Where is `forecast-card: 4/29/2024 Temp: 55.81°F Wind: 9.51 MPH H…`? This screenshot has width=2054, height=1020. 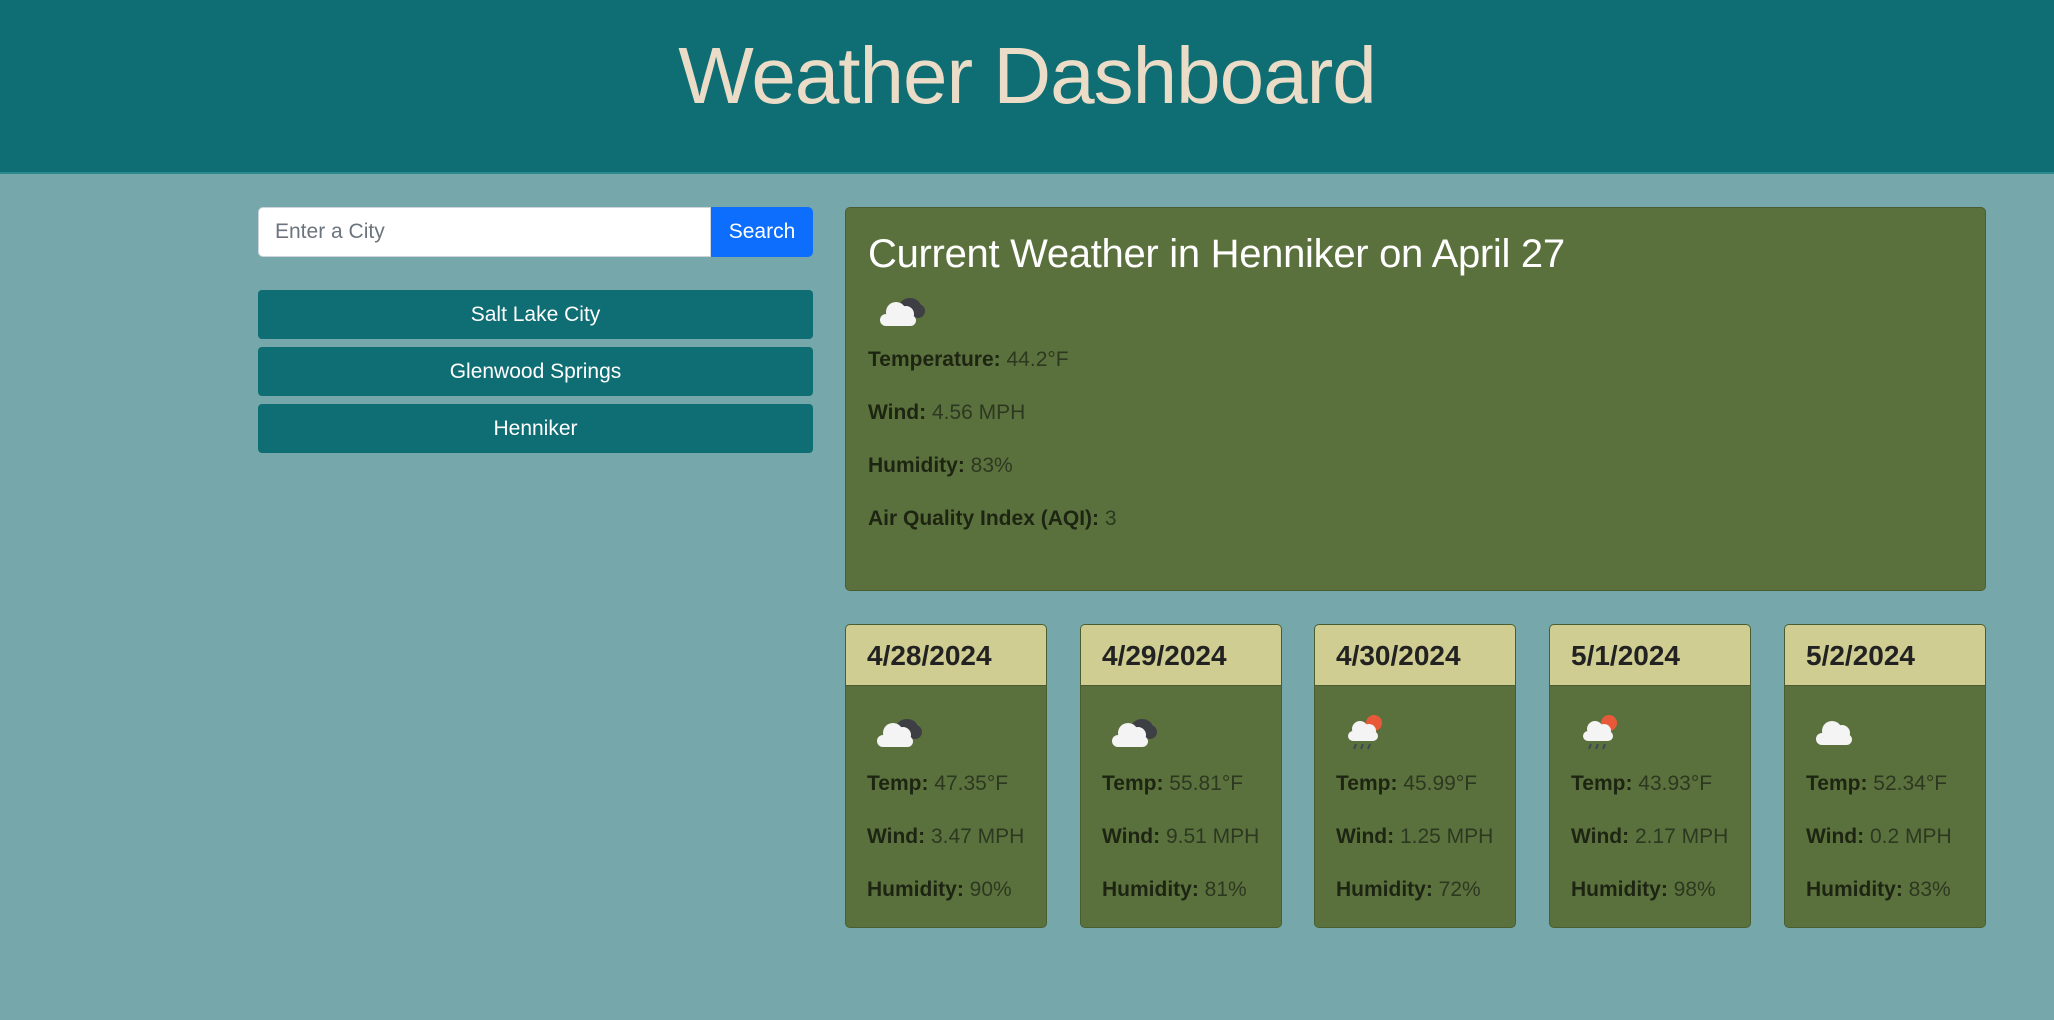
forecast-card: 4/29/2024 Temp: 55.81°F Wind: 9.51 MPH H… is located at coordinates (1181, 776).